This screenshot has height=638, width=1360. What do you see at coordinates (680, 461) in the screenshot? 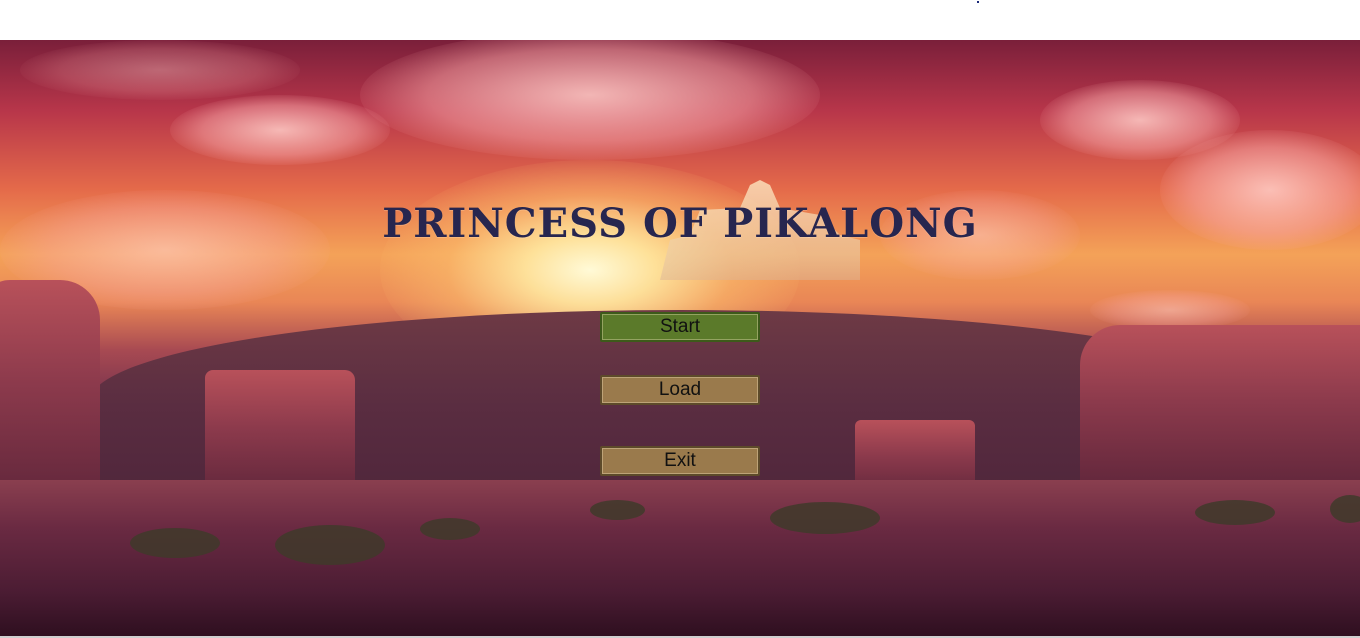
I see `exit-button: Exit` at bounding box center [680, 461].